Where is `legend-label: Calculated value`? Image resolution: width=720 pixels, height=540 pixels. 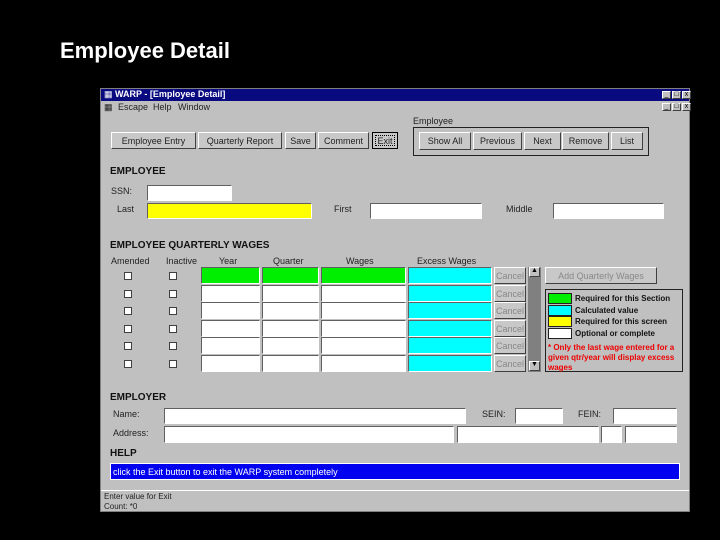
legend-label: Calculated value is located at coordinates (607, 310).